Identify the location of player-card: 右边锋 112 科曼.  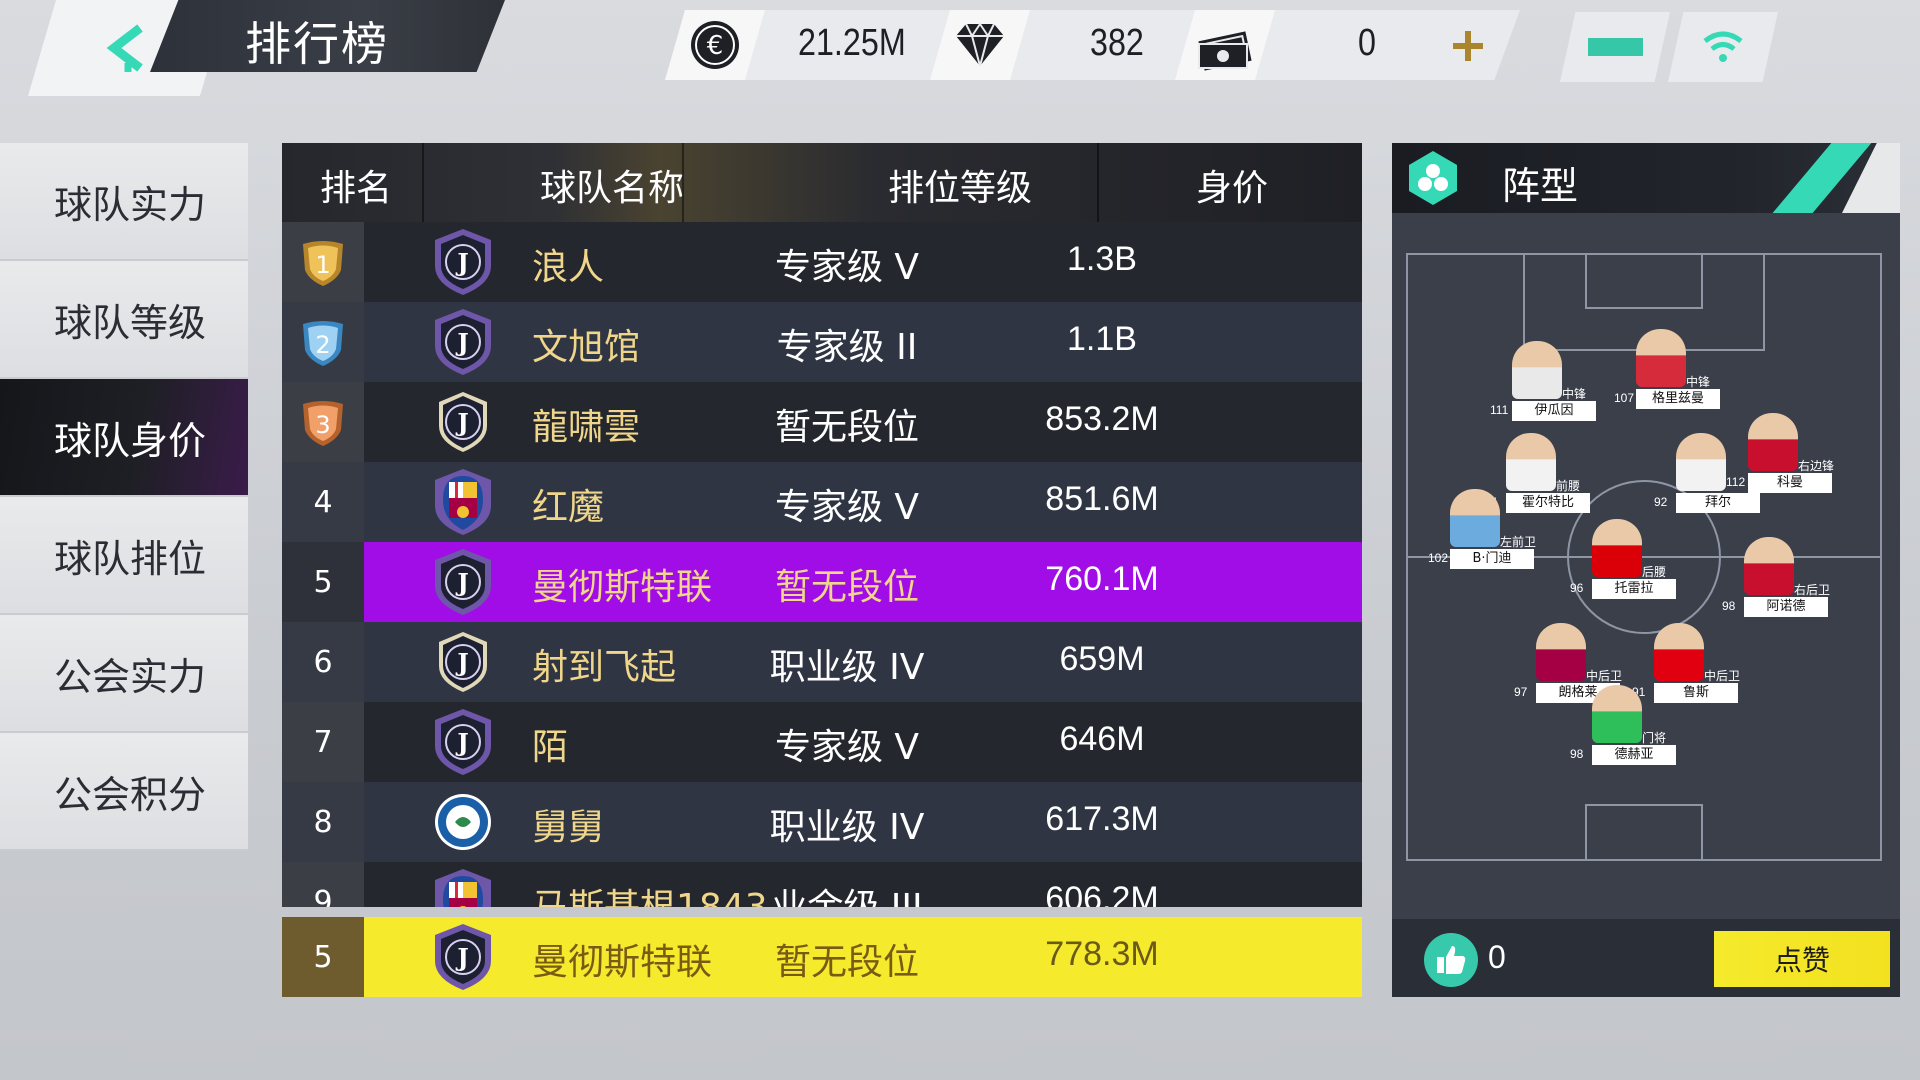
(1780, 458).